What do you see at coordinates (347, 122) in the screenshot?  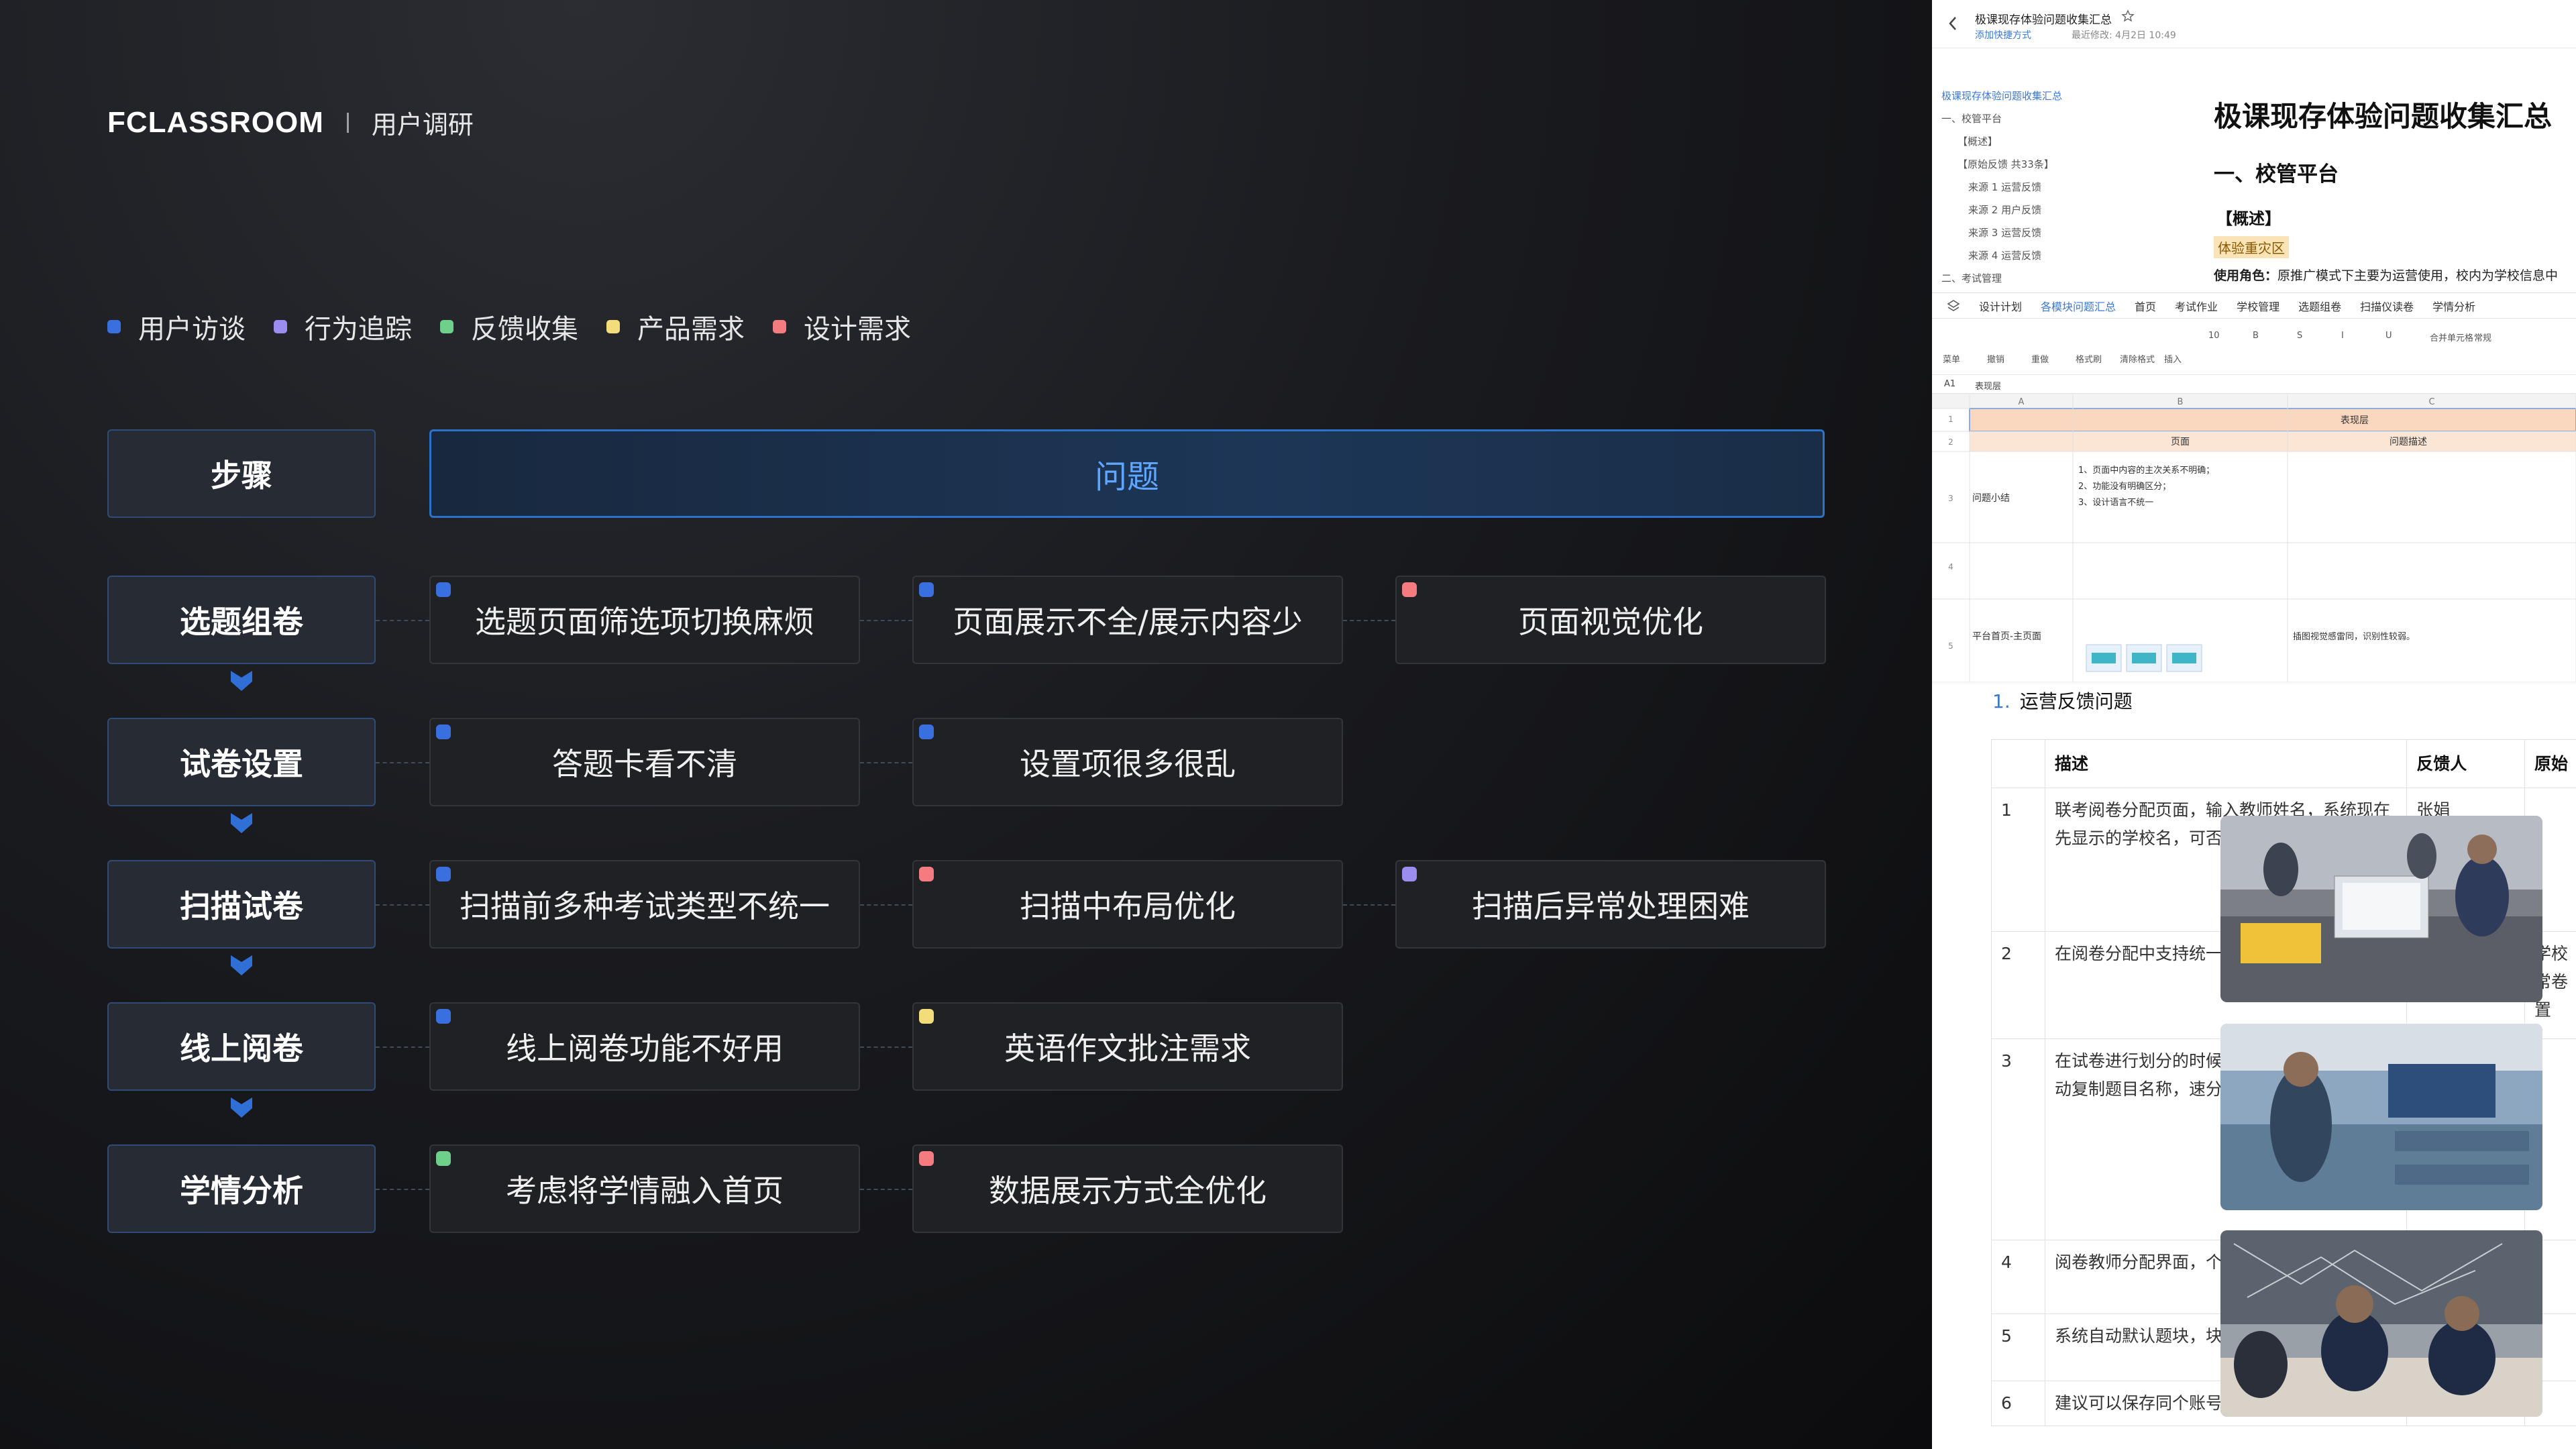 I see `header-divider` at bounding box center [347, 122].